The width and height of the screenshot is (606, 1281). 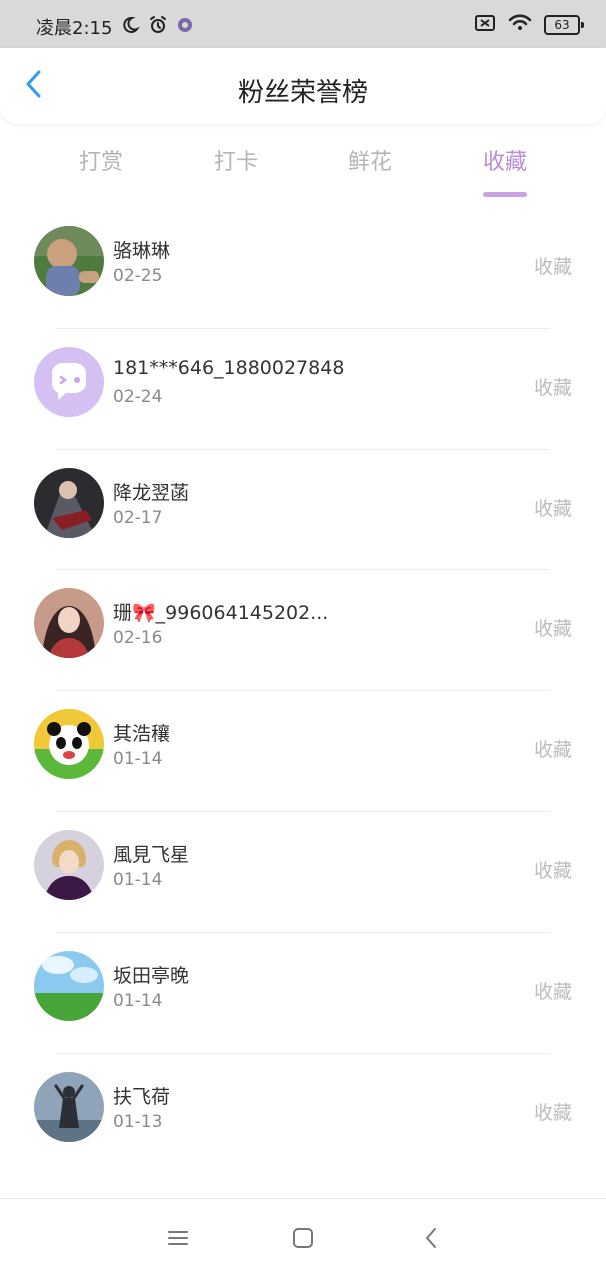 I want to click on date-label: 02-25, so click(x=138, y=276).